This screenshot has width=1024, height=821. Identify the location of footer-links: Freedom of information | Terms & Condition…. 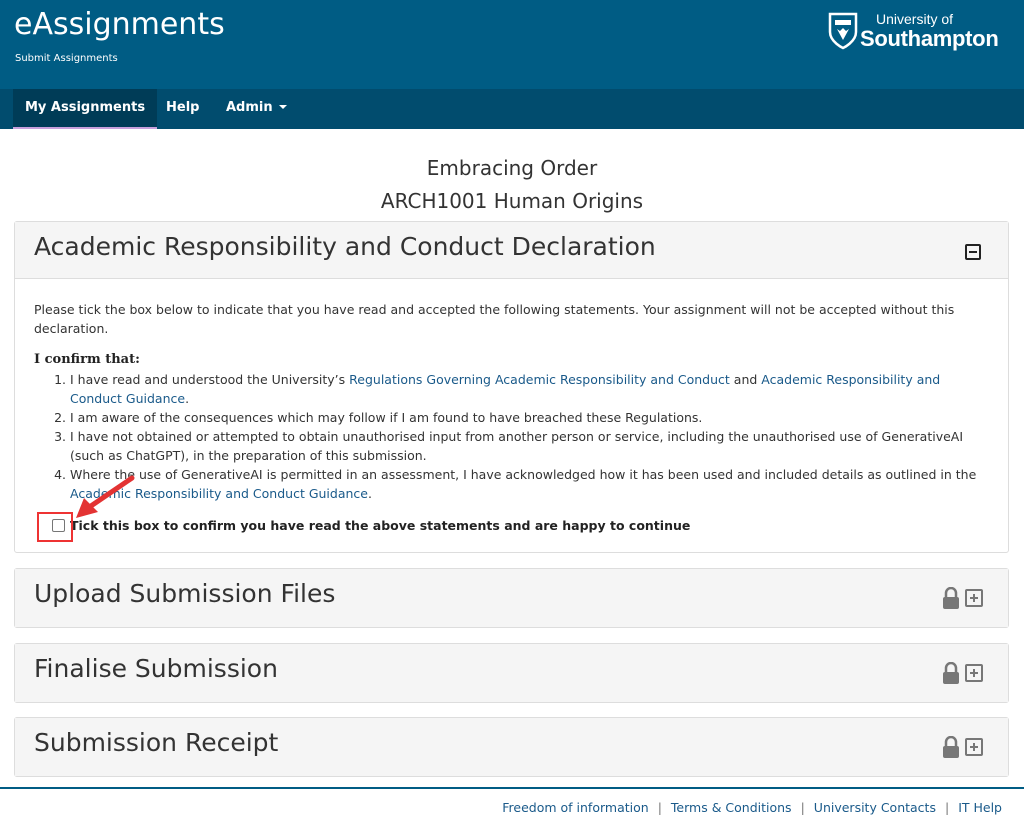
(752, 807).